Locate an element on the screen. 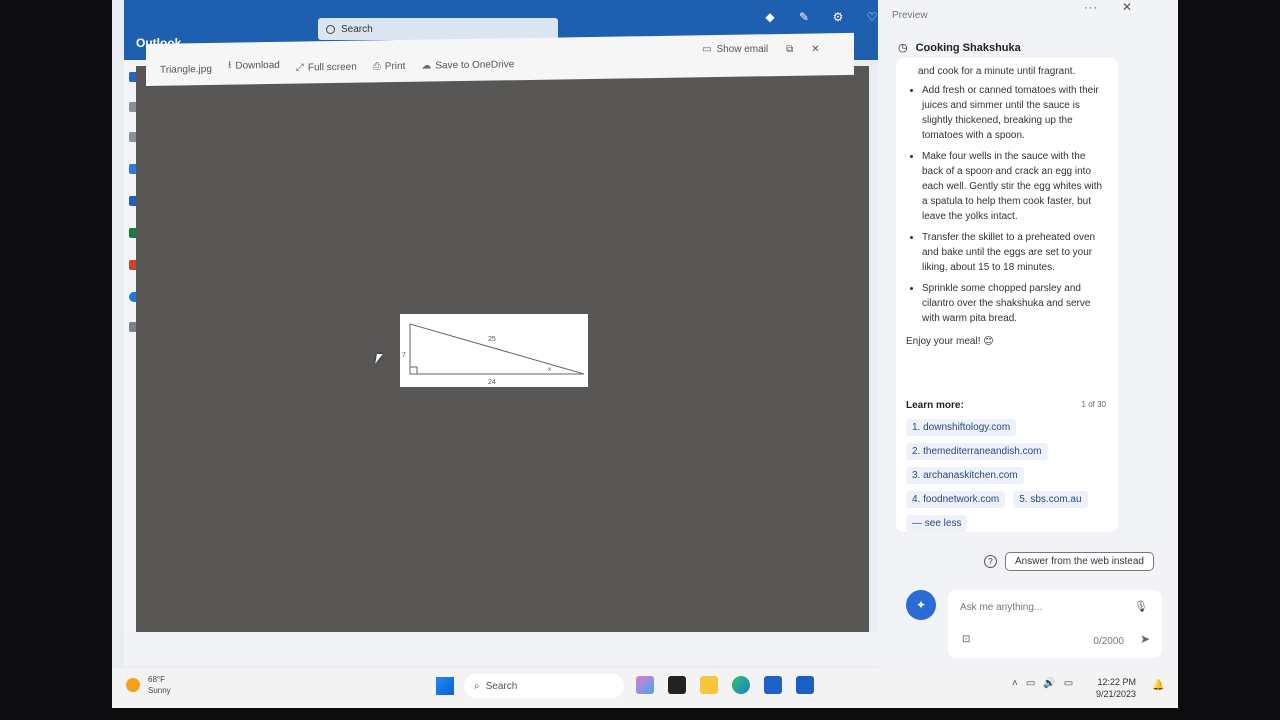 The width and height of the screenshot is (1280, 720). triangle-image: 25 7 24 x is located at coordinates (494, 350).